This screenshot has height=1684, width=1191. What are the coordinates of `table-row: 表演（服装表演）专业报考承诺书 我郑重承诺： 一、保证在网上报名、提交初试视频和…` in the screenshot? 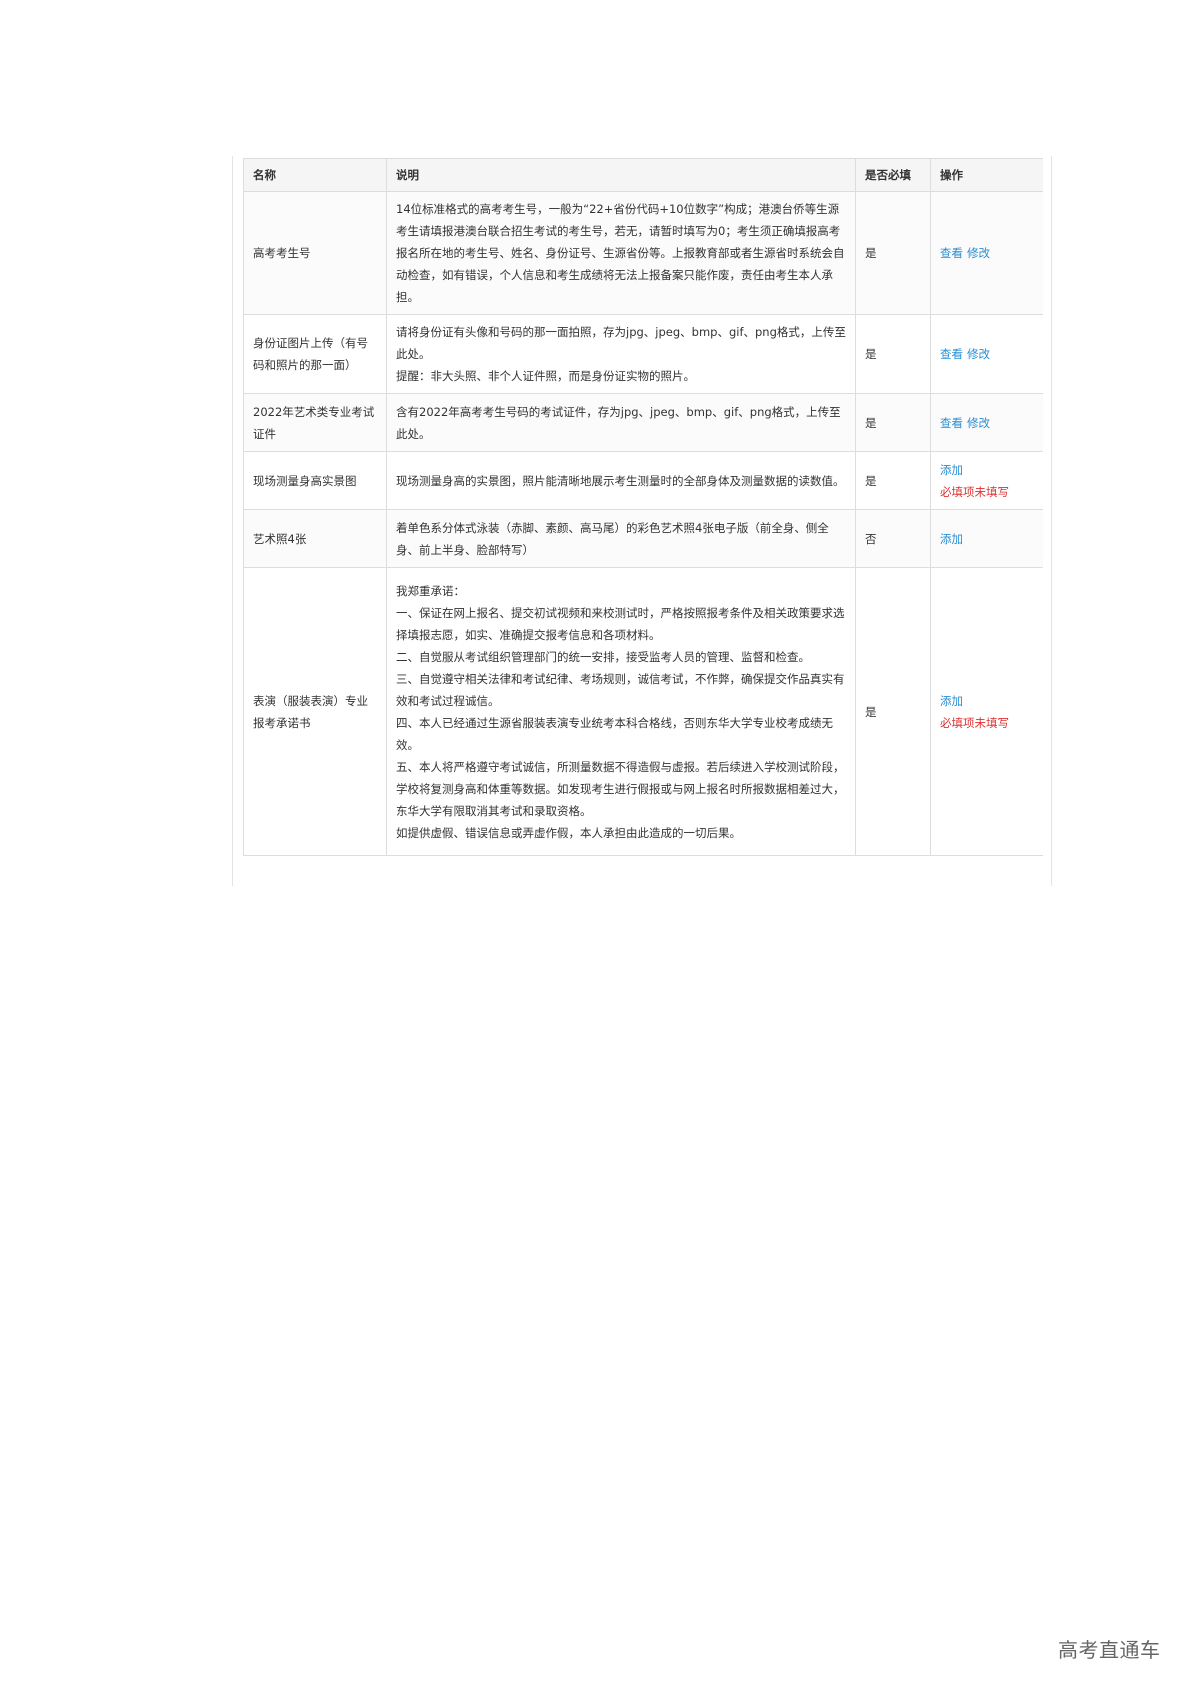 It's located at (643, 711).